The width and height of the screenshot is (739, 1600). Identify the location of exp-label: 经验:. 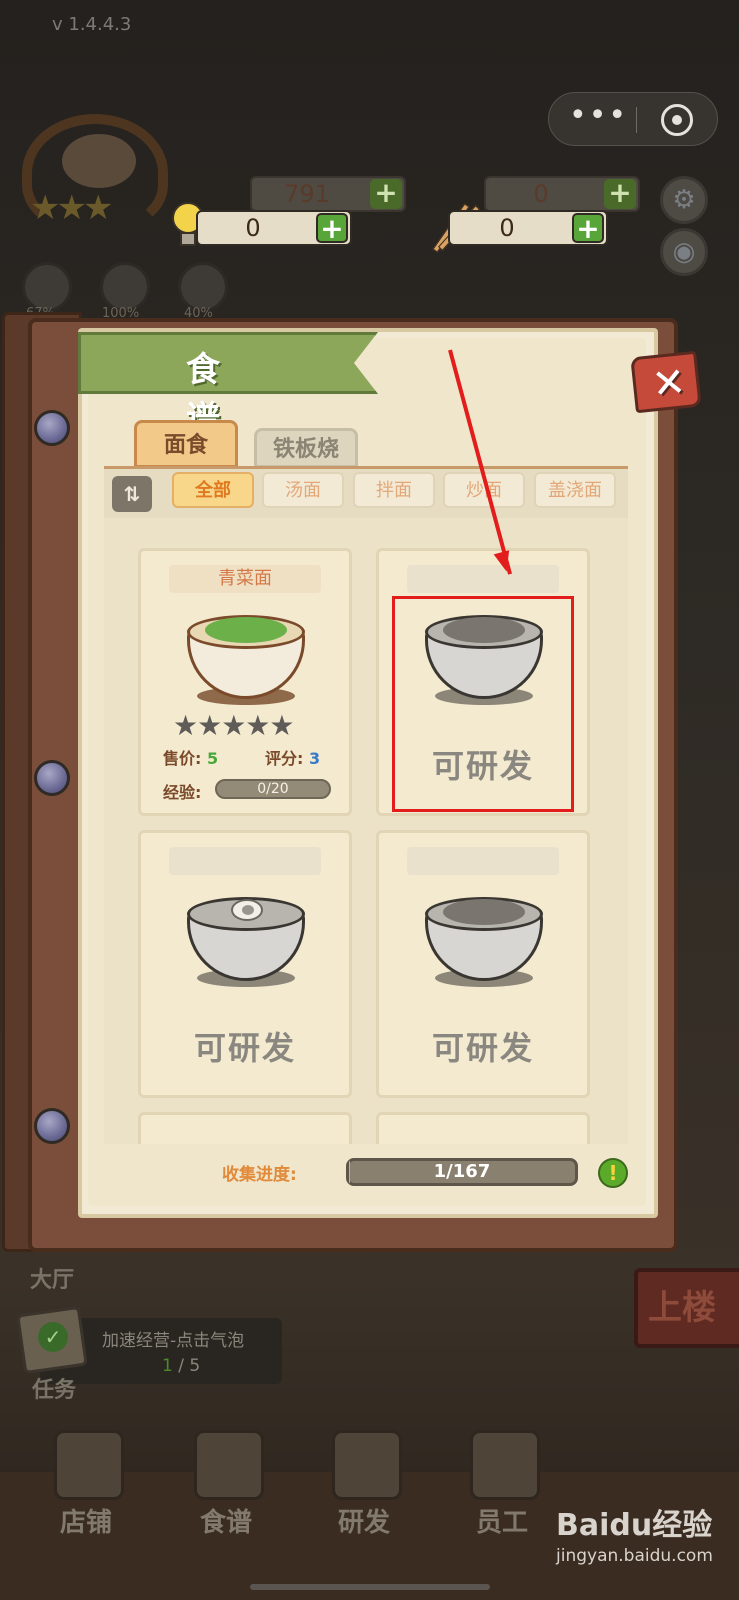
(182, 792).